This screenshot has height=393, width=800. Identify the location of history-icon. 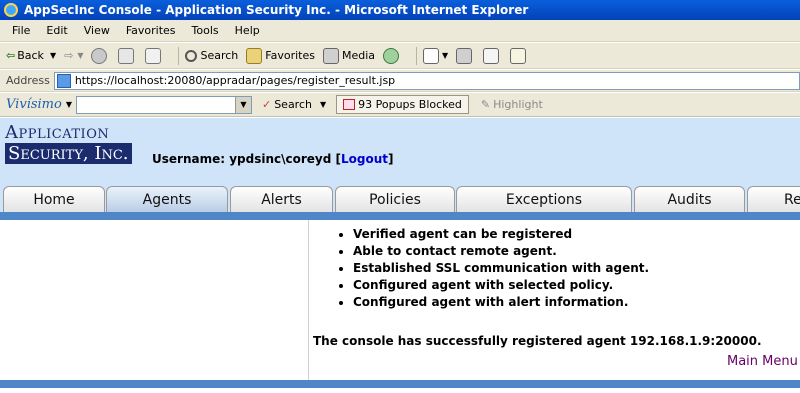
(391, 55).